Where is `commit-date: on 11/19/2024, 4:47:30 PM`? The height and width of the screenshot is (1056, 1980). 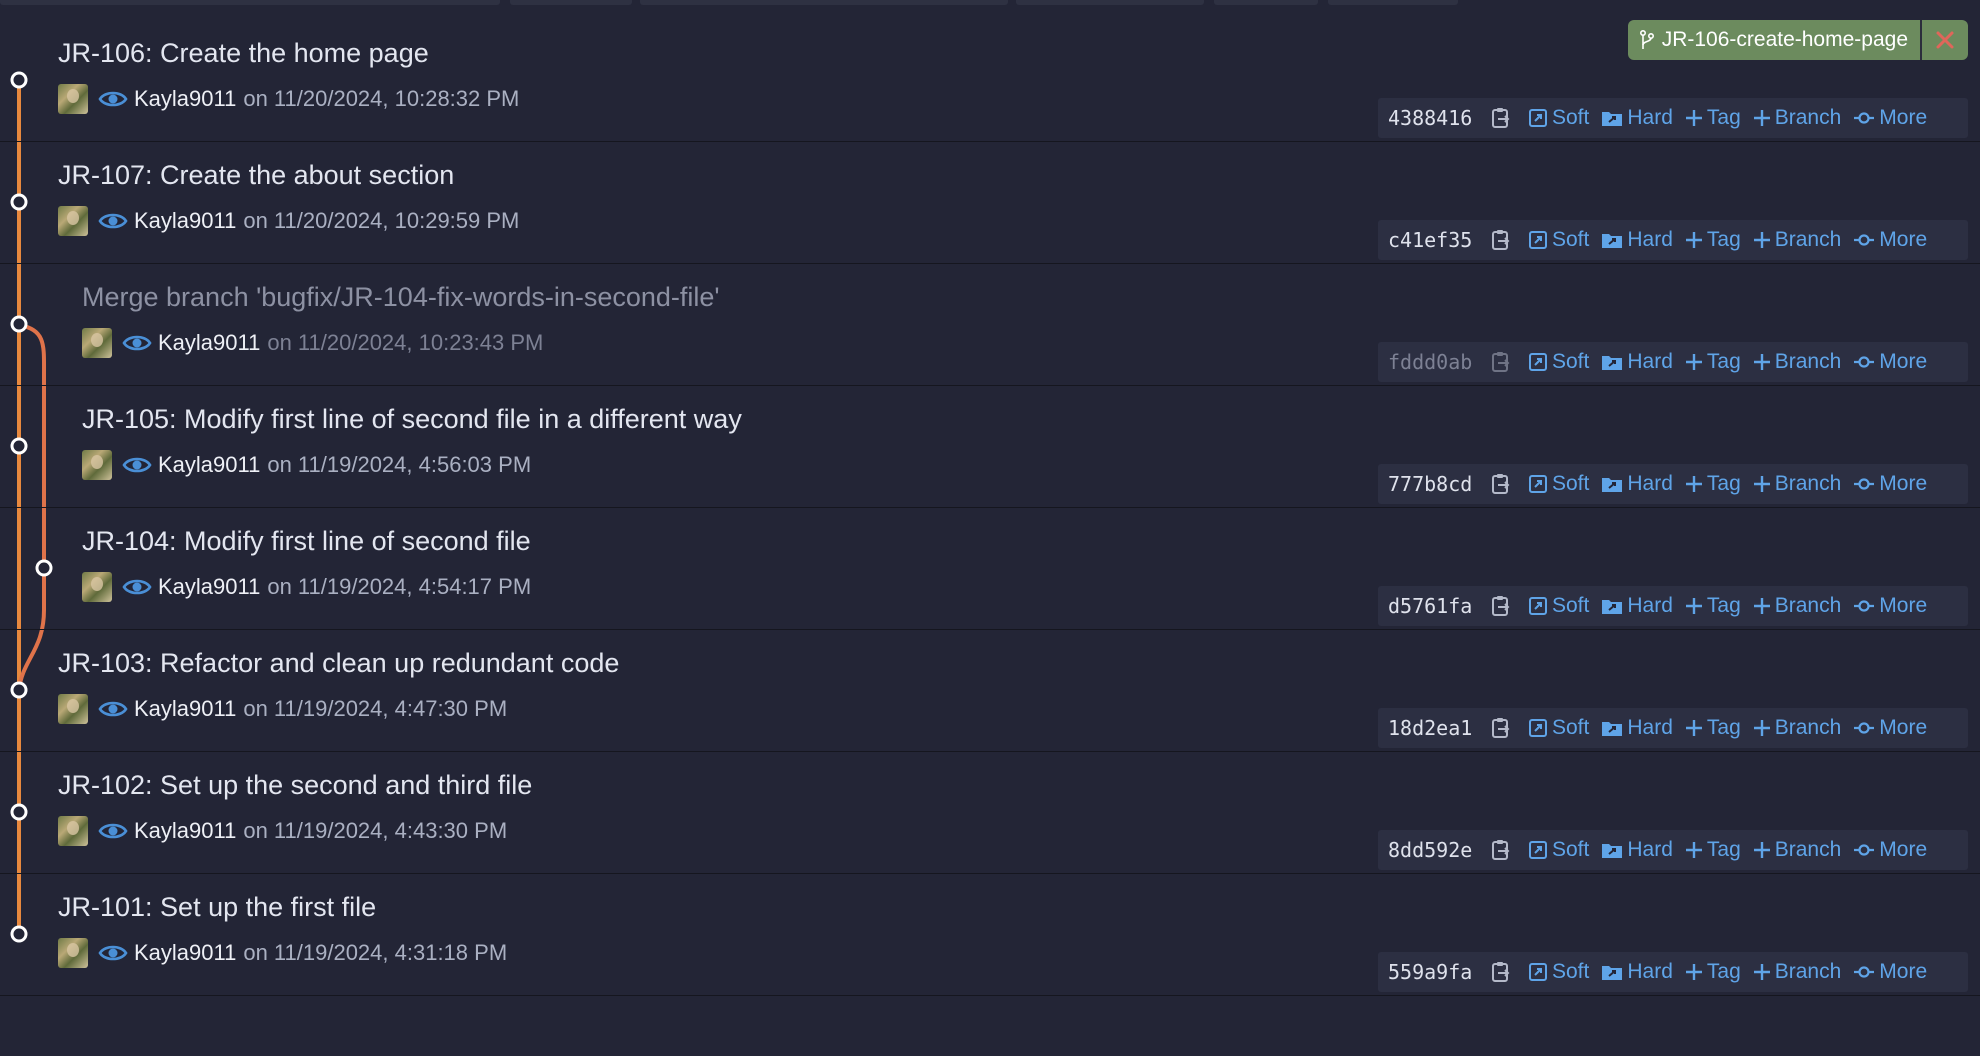
commit-date: on 11/19/2024, 4:47:30 PM is located at coordinates (375, 708).